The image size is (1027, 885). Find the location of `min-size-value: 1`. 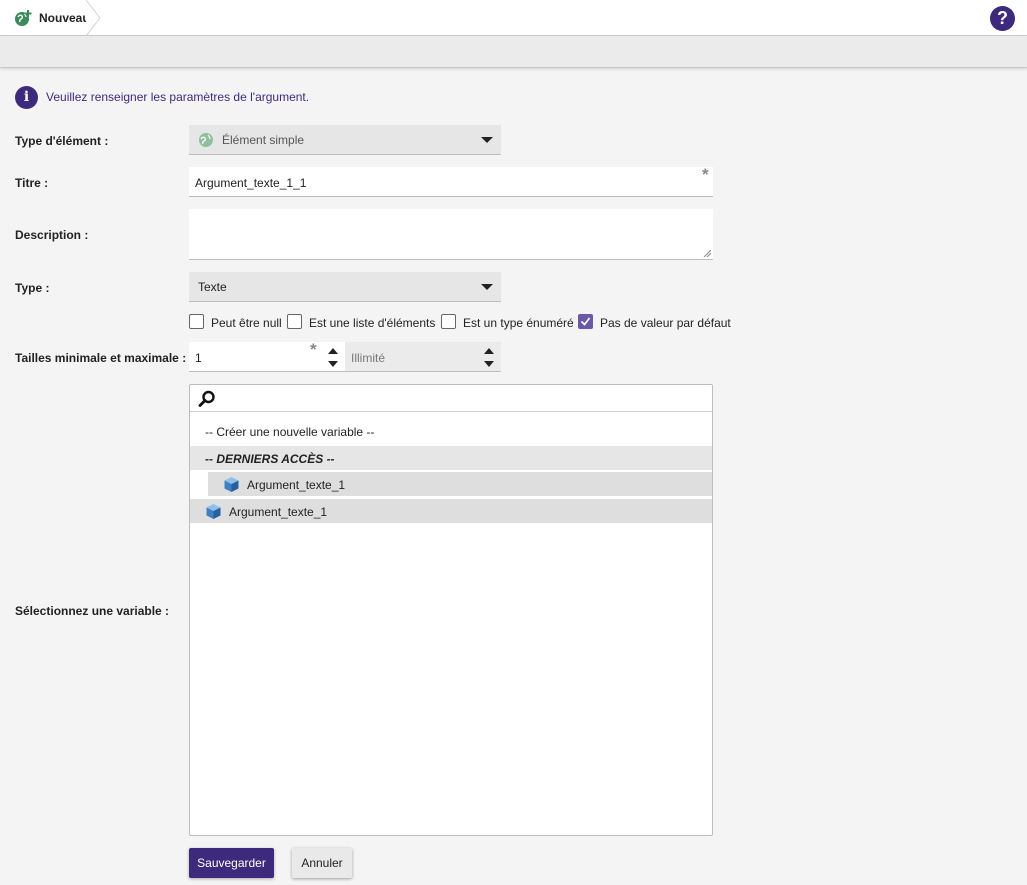

min-size-value: 1 is located at coordinates (198, 358).